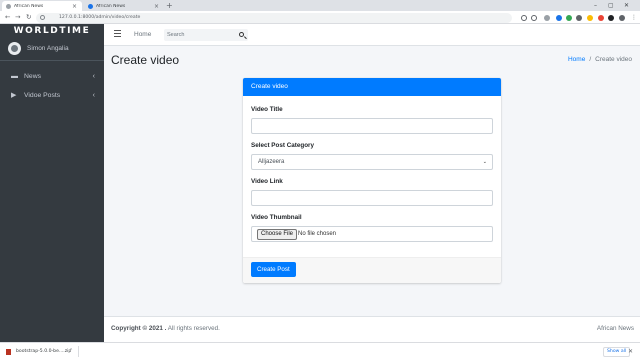 The height and width of the screenshot is (360, 640). What do you see at coordinates (534, 17) in the screenshot?
I see `bookmark-star-icon` at bounding box center [534, 17].